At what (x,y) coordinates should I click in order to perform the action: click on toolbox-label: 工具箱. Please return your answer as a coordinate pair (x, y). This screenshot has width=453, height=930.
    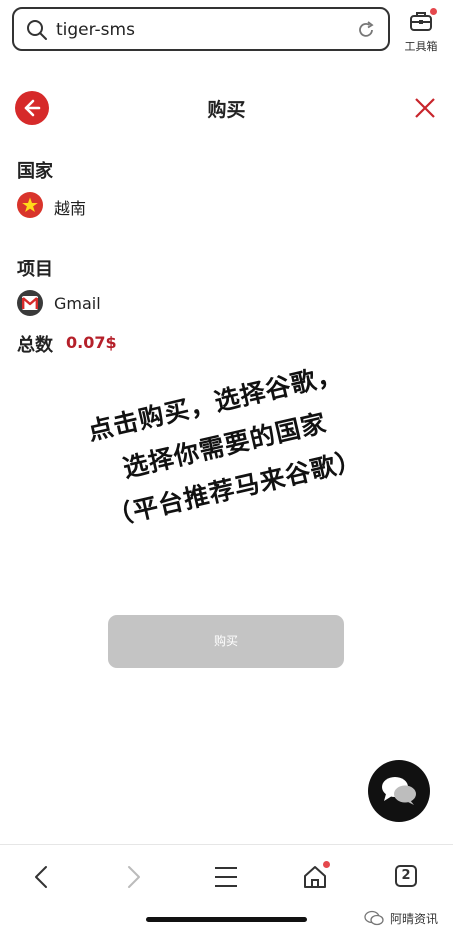
    Looking at the image, I should click on (421, 46).